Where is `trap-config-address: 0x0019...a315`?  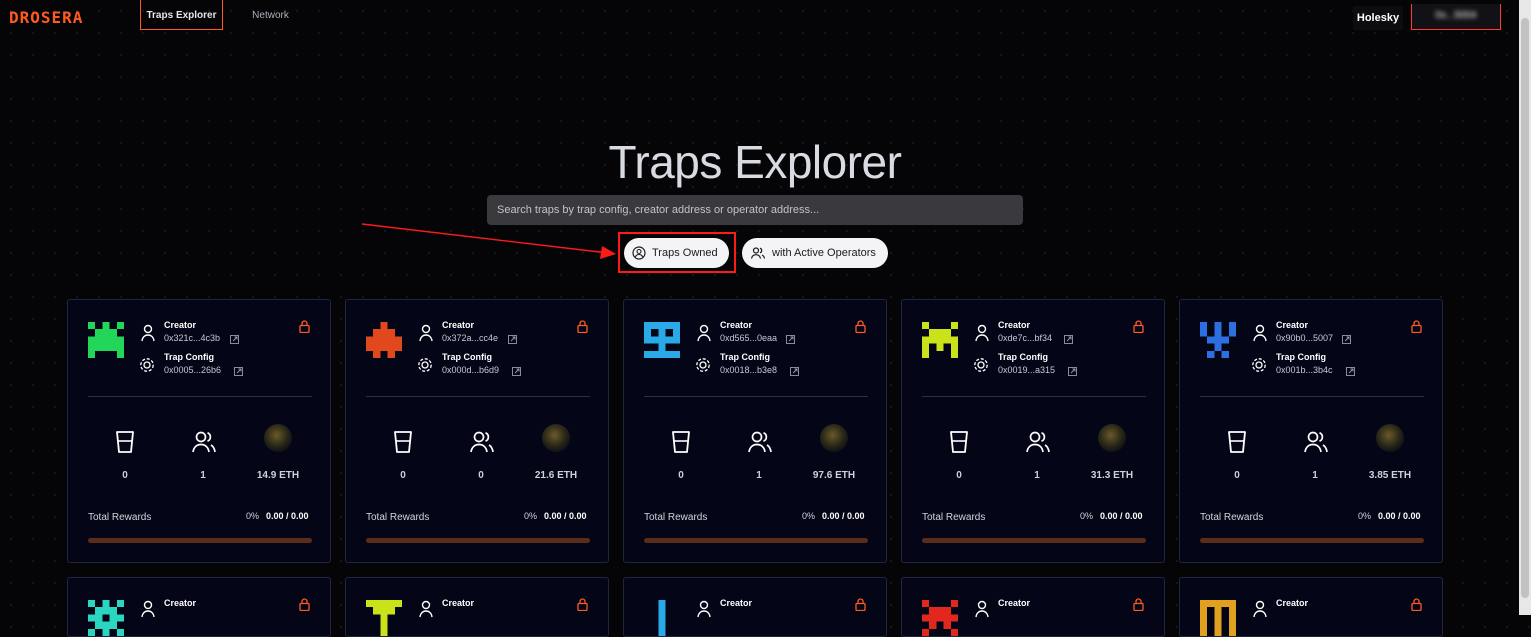
trap-config-address: 0x0019...a315 is located at coordinates (1026, 370).